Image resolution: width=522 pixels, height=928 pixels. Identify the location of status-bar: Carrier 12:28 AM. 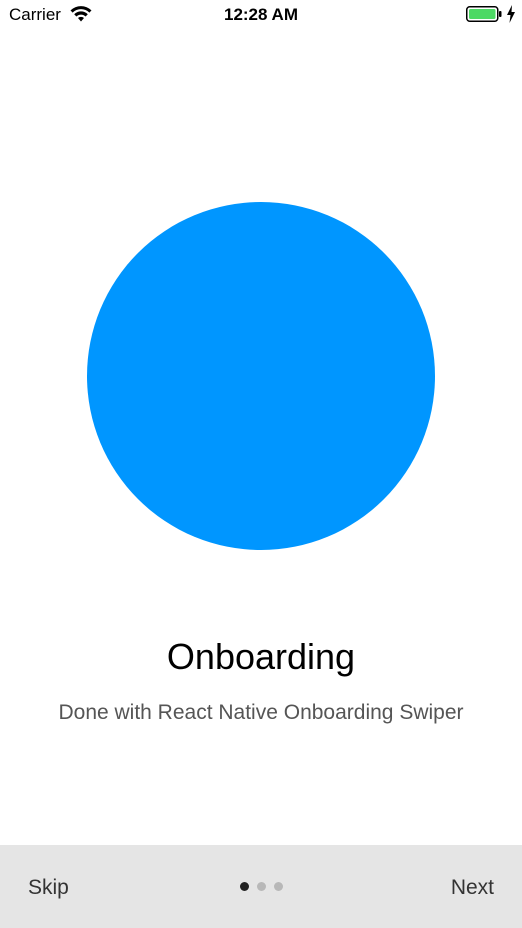
(261, 15).